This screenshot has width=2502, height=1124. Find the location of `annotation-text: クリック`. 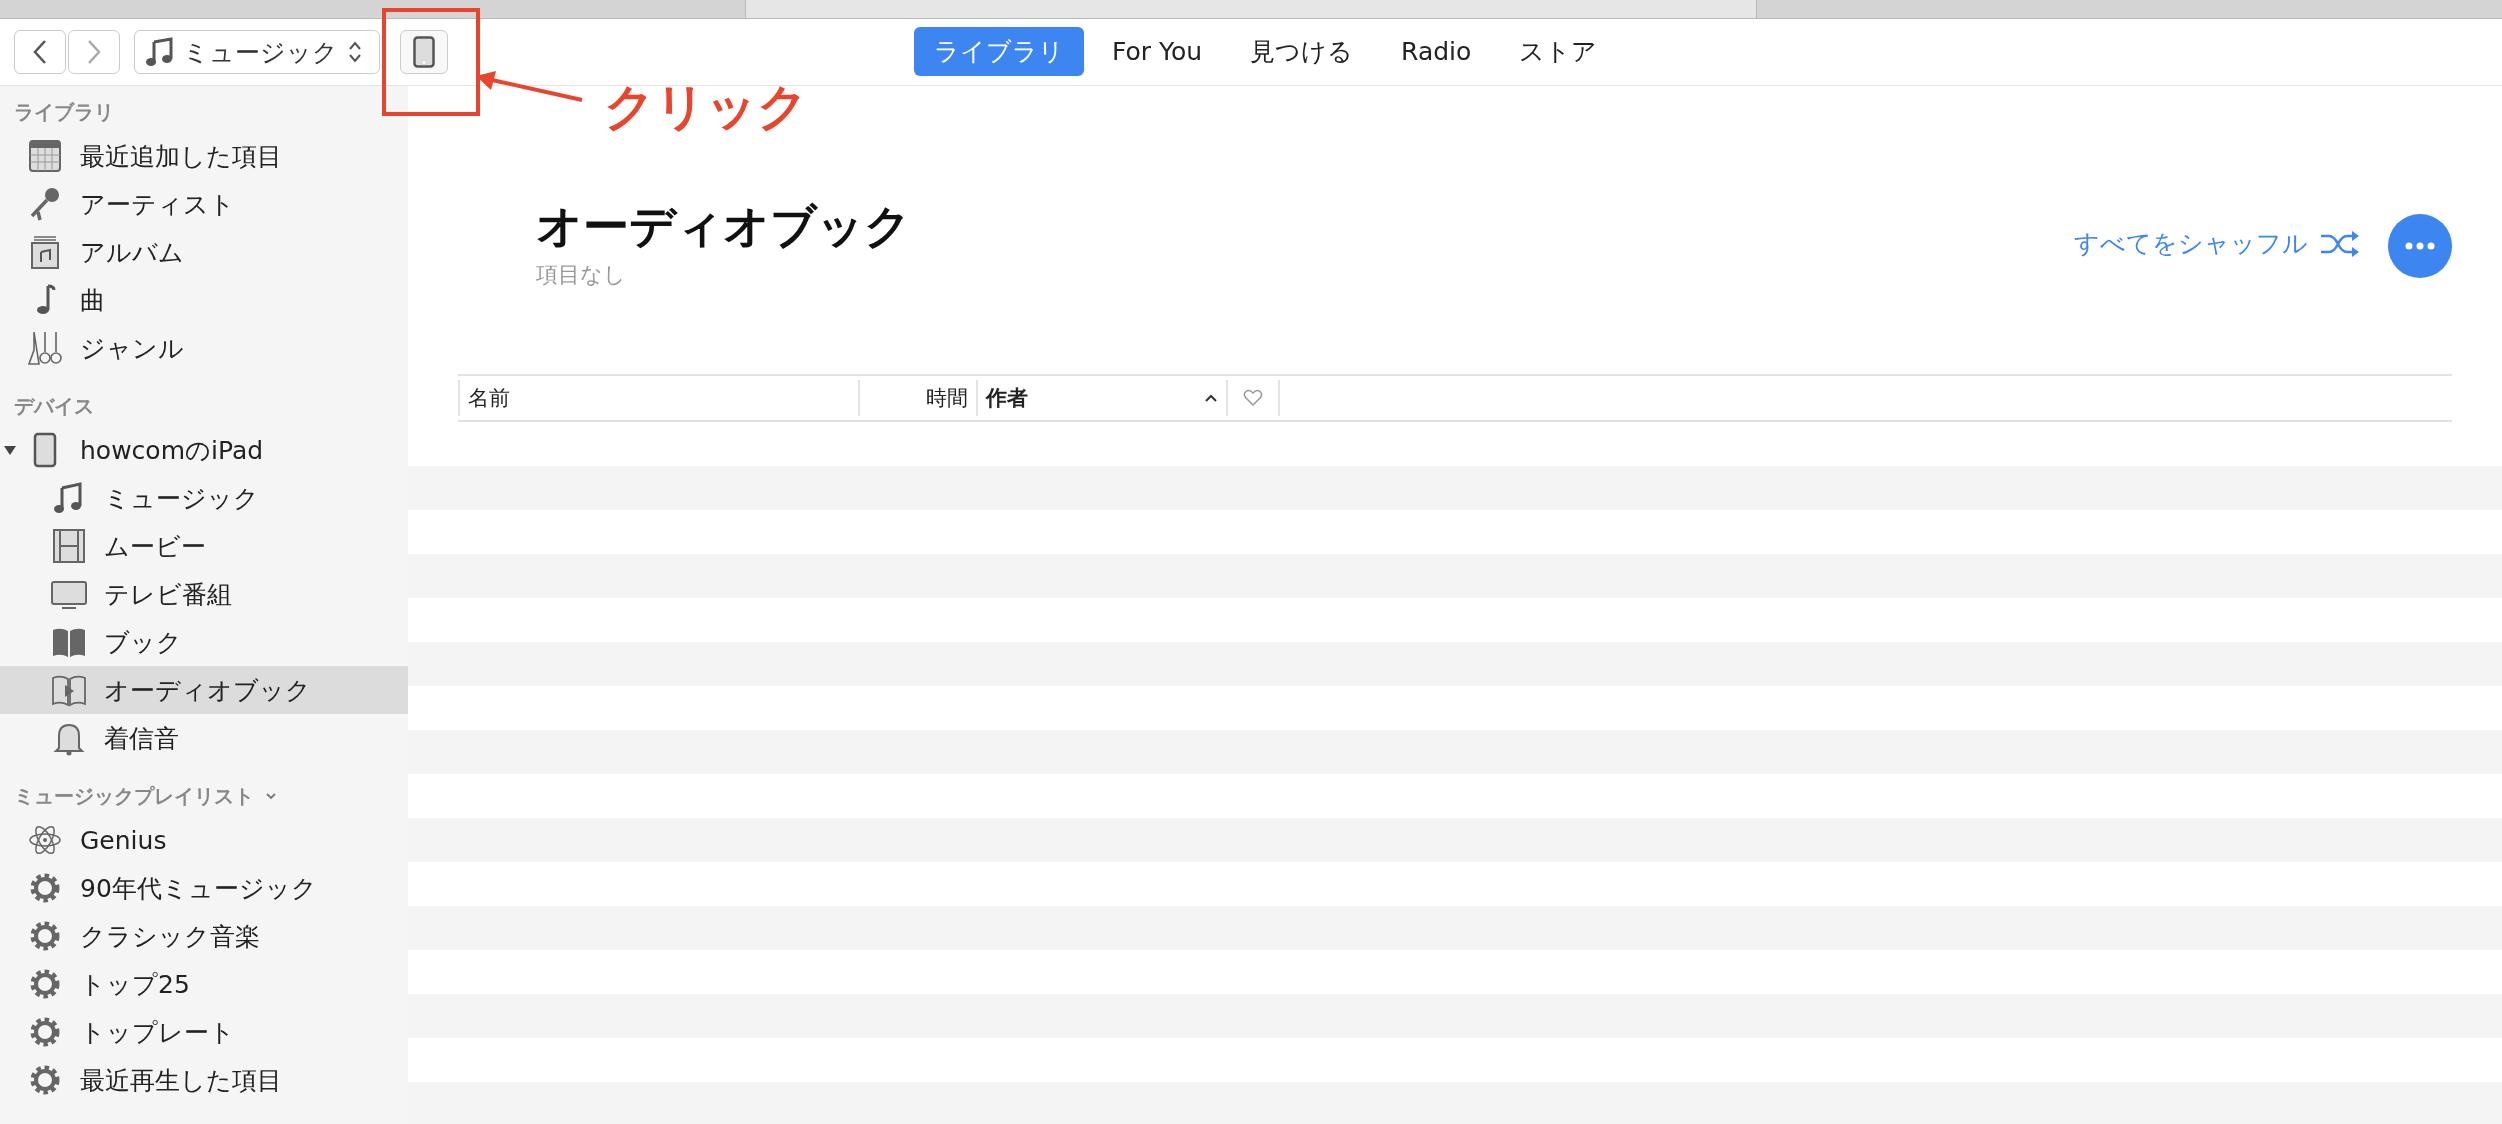

annotation-text: クリック is located at coordinates (706, 107).